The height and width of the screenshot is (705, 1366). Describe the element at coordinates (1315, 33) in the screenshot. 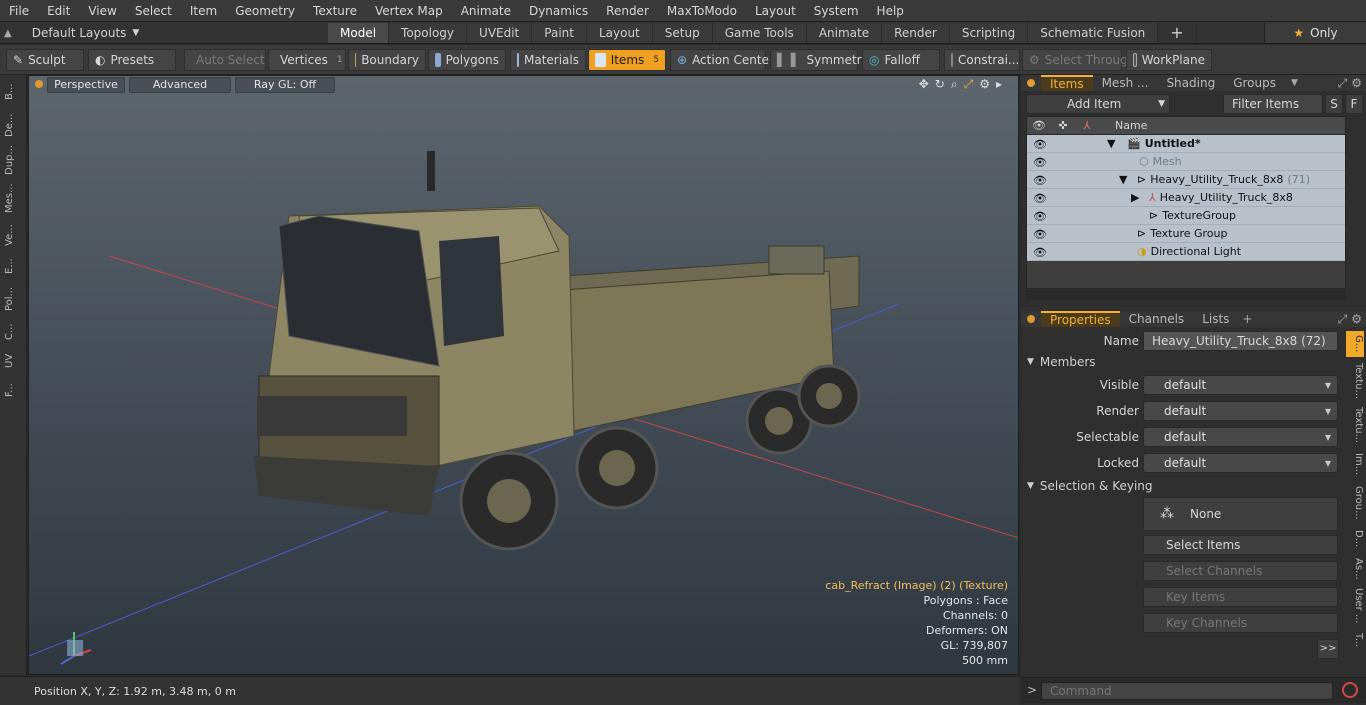

I see `only-button: ★ Only` at that location.